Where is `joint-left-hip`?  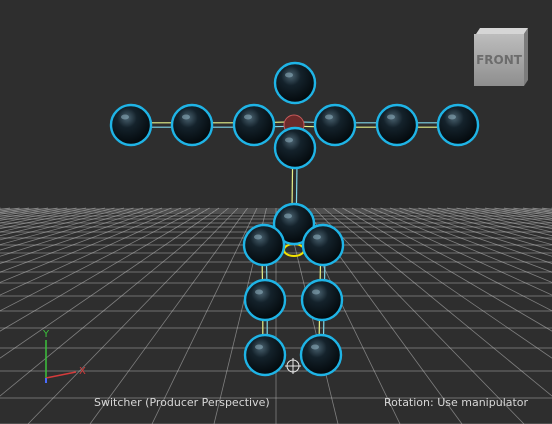 joint-left-hip is located at coordinates (264, 245).